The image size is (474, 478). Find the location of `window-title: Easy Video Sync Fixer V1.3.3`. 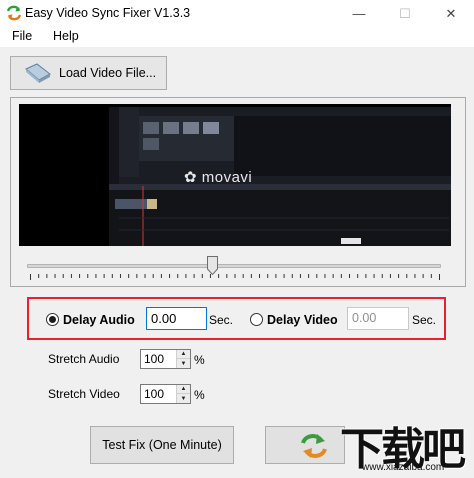

window-title: Easy Video Sync Fixer V1.3.3 is located at coordinates (108, 13).